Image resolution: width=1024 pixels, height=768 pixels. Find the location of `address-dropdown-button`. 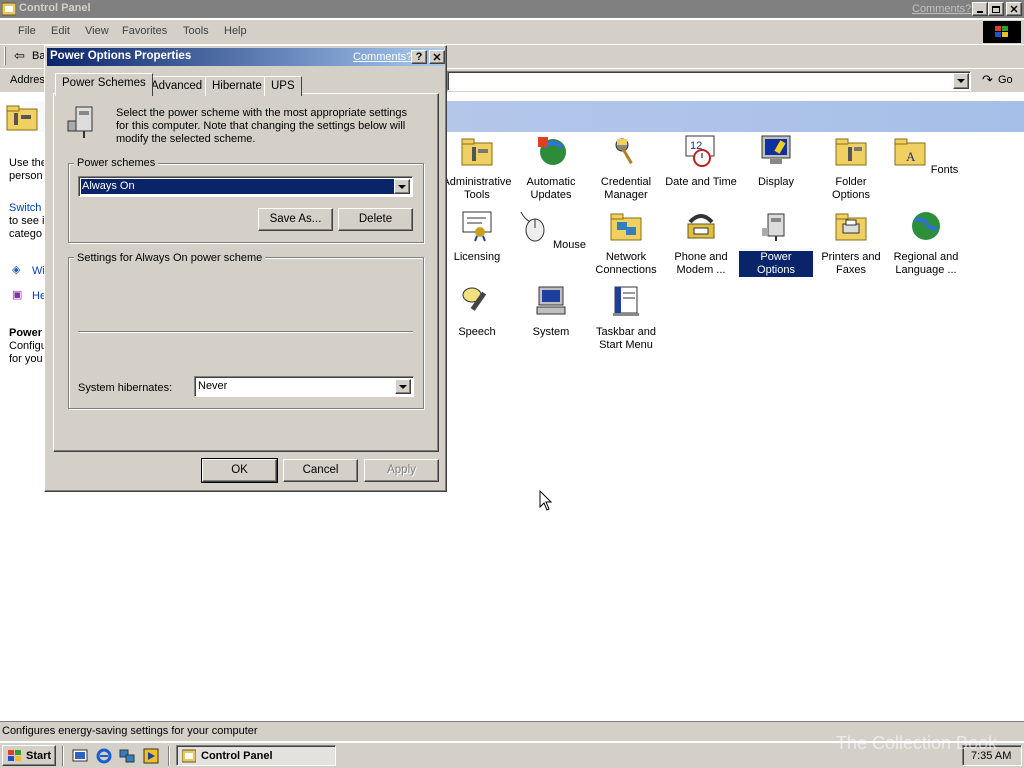

address-dropdown-button is located at coordinates (961, 81).